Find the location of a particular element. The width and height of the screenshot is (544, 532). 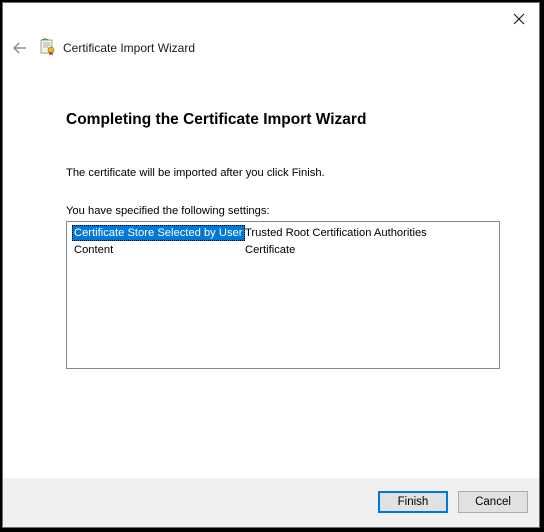

back-arrow-icon is located at coordinates (19, 48).